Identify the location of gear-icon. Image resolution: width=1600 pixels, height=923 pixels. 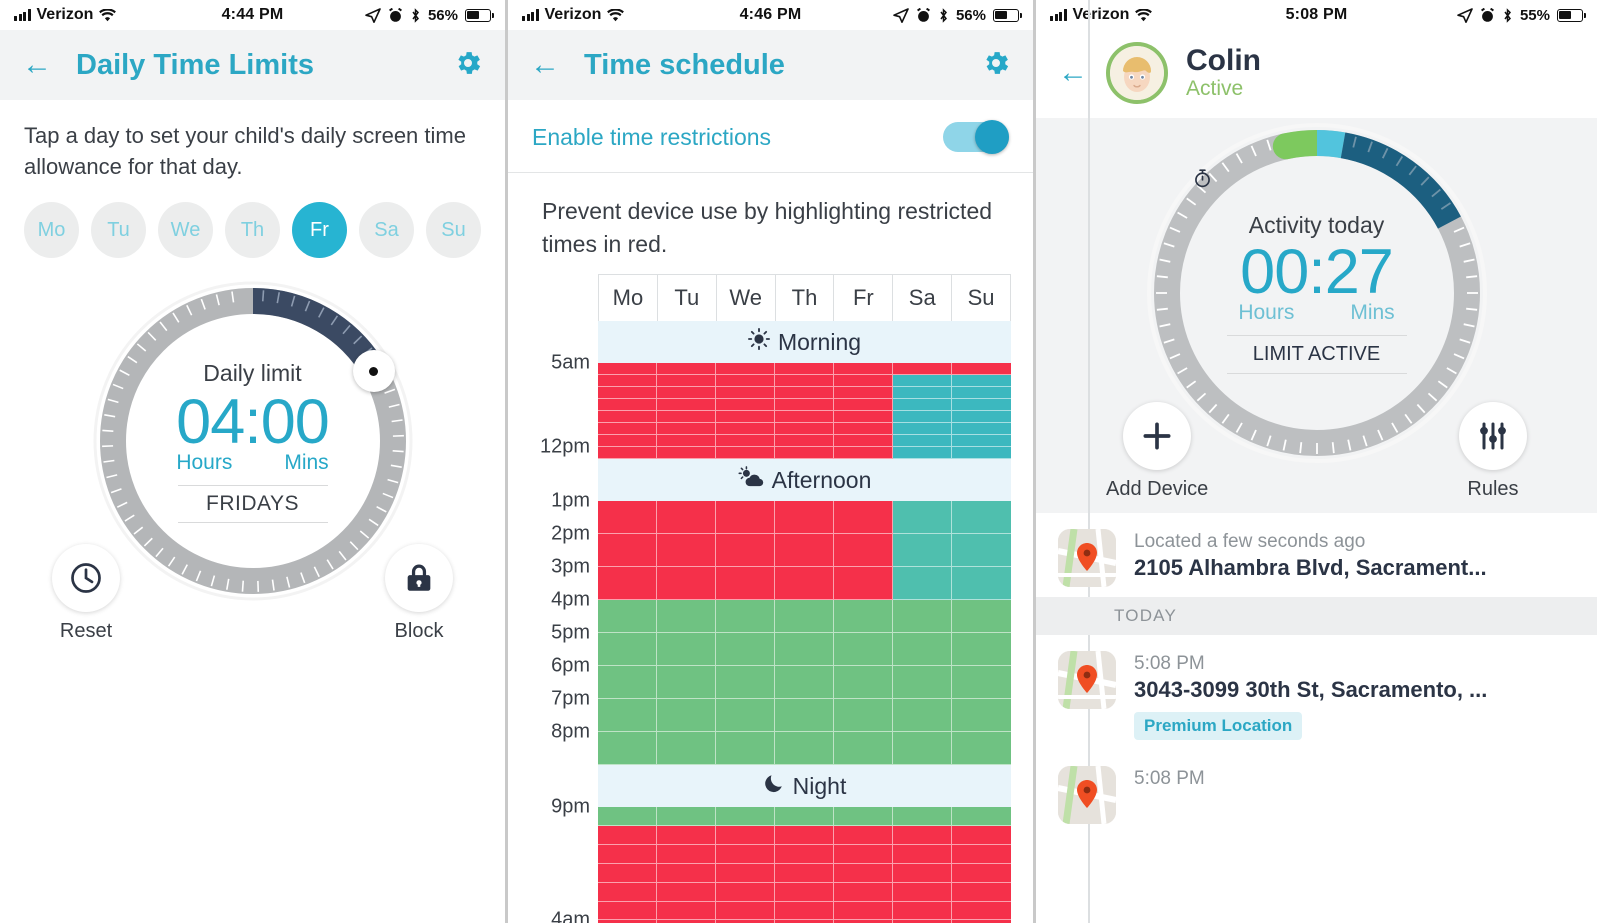
(996, 65).